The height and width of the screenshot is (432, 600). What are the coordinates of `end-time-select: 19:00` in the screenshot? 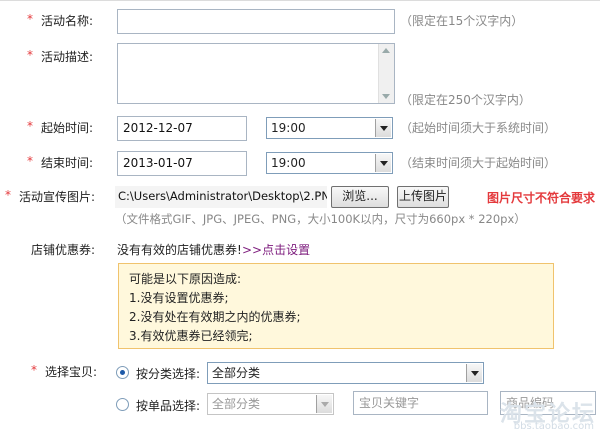 It's located at (329, 163).